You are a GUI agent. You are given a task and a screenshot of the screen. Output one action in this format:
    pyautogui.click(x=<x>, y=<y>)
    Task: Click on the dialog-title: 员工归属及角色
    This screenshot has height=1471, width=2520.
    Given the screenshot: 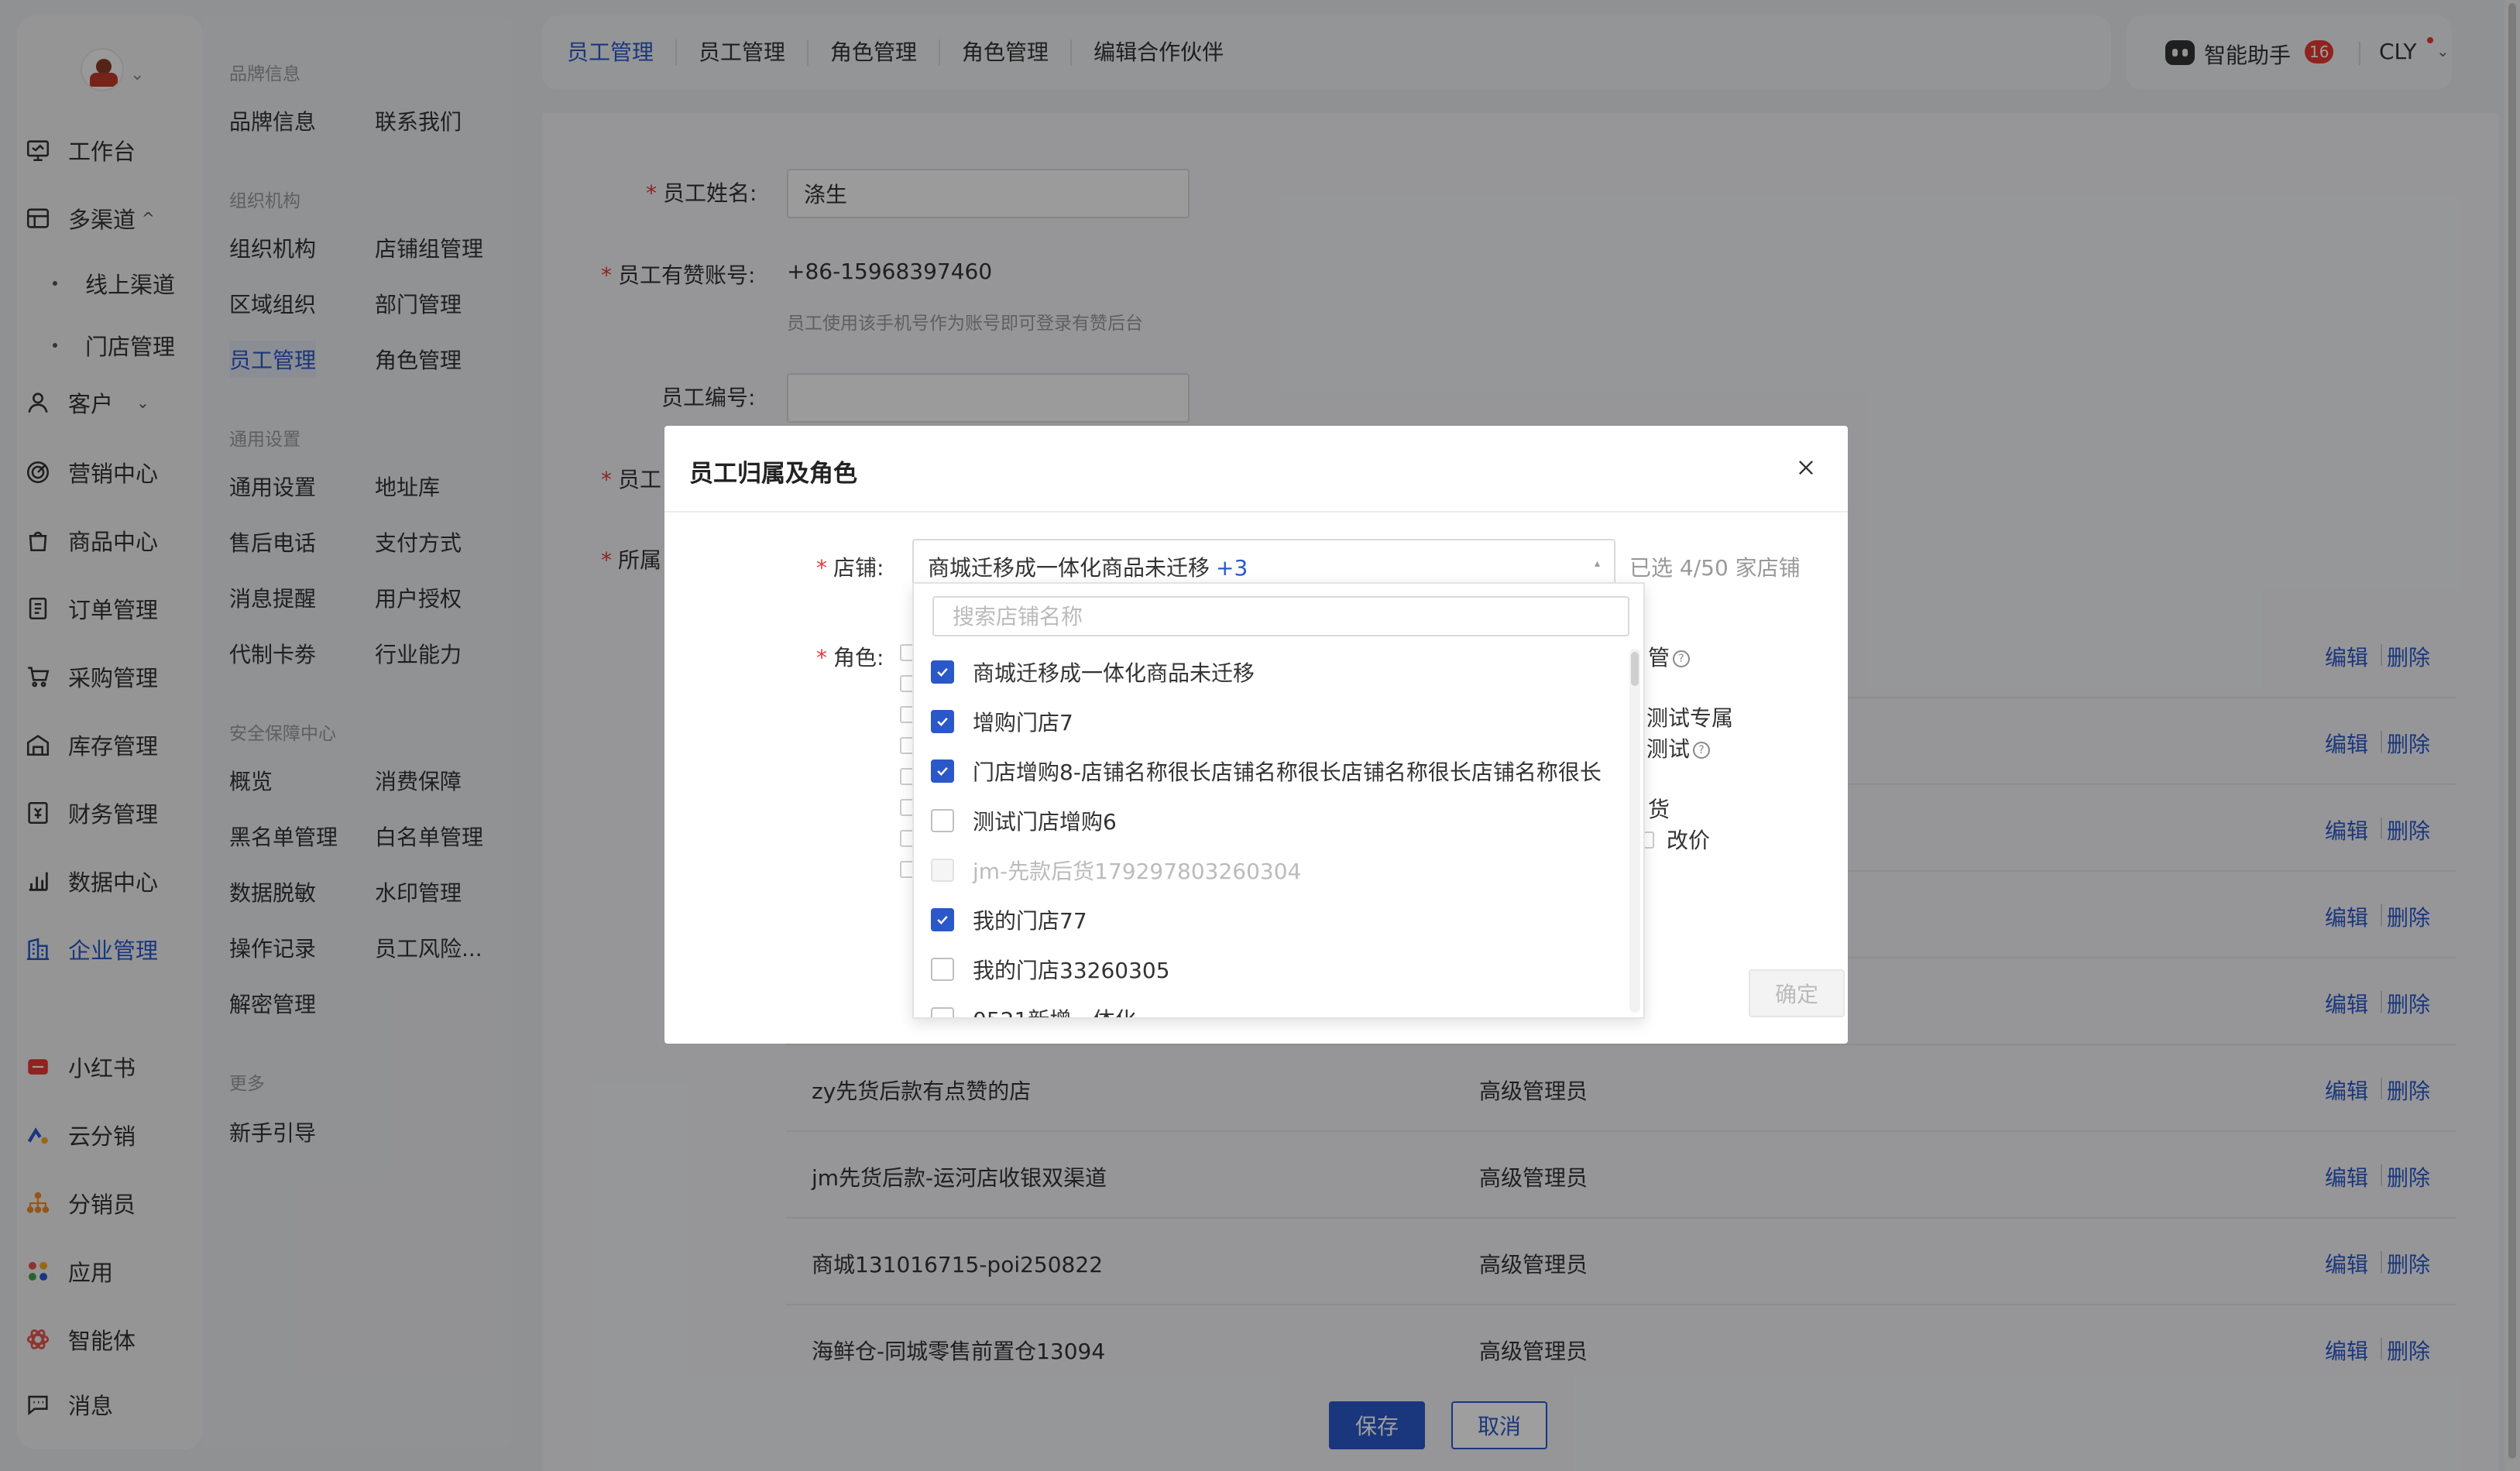 What is the action you would take?
    pyautogui.click(x=773, y=474)
    